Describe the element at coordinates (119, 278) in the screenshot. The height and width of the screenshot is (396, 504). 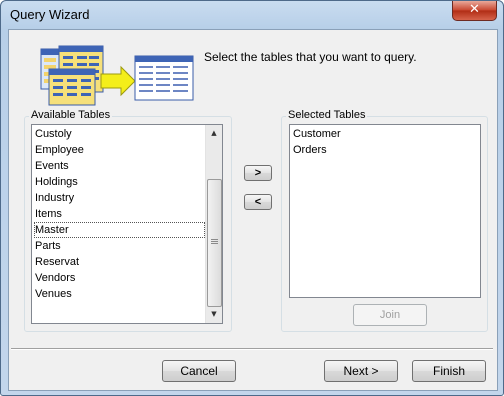
I see `available-table-item: Vendors` at that location.